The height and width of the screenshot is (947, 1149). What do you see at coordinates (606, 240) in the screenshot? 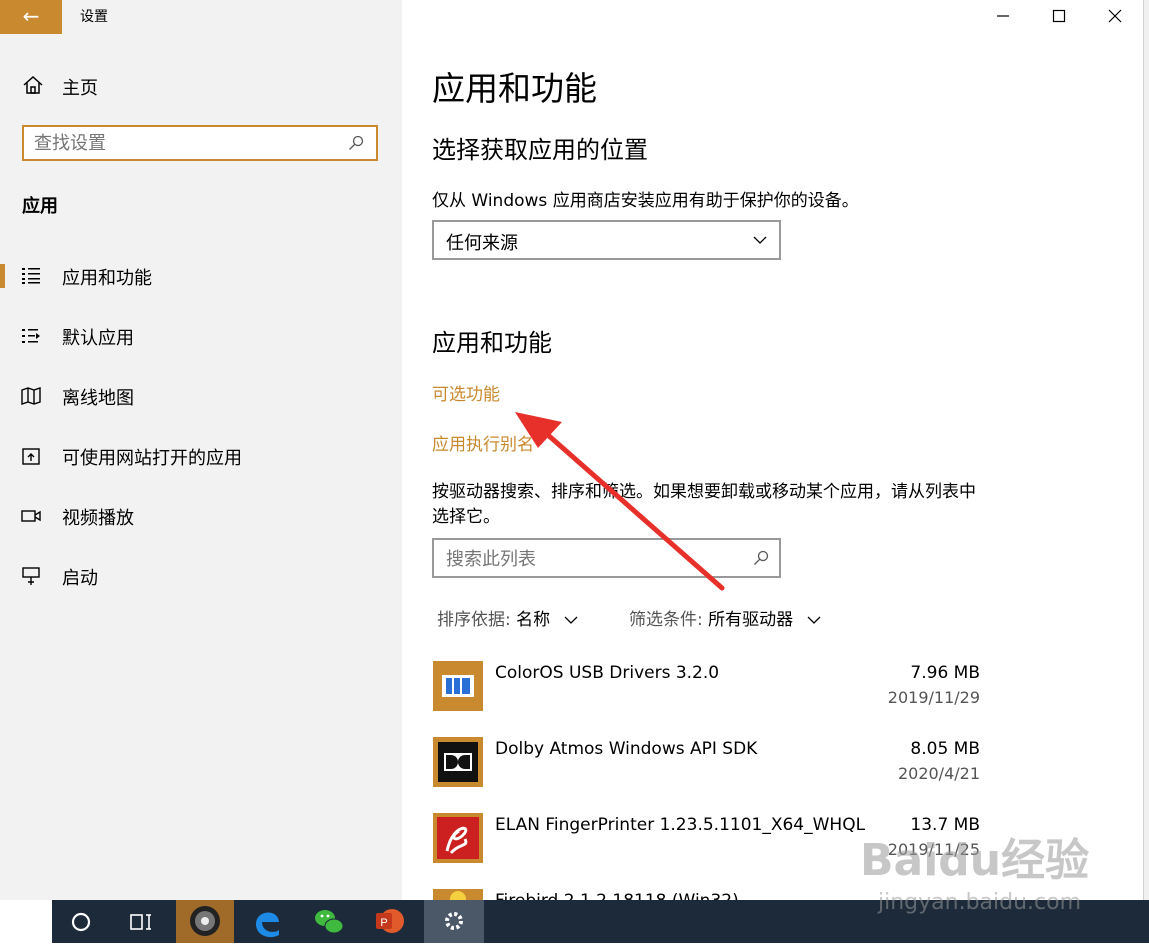
I see `app-source-dropdown: 任何来源` at bounding box center [606, 240].